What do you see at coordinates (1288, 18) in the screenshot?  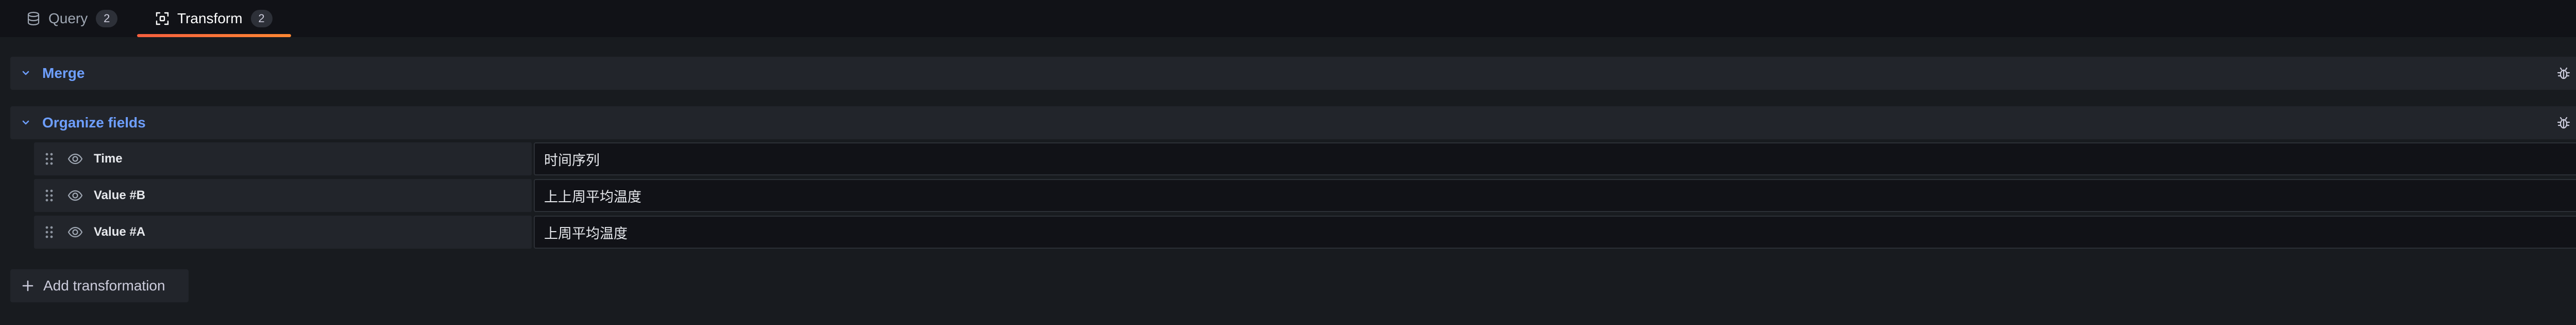 I see `query-editor-tabs: Query 2 Transform 2` at bounding box center [1288, 18].